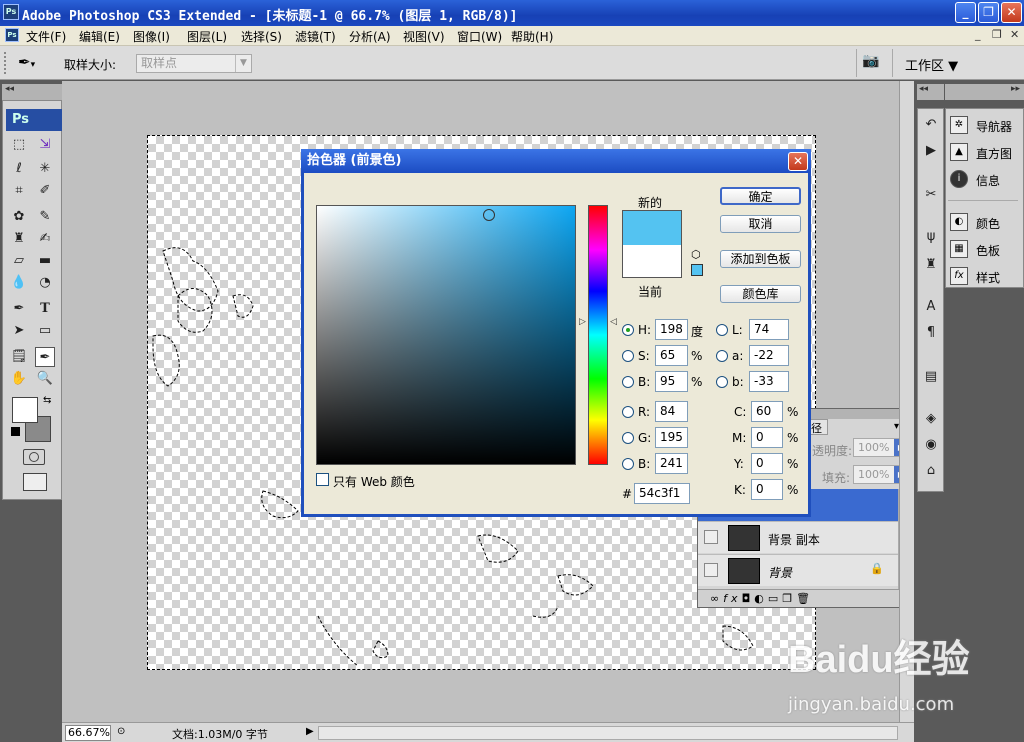 This screenshot has height=742, width=1024. Describe the element at coordinates (628, 464) in the screenshot. I see `blue-radio` at that location.